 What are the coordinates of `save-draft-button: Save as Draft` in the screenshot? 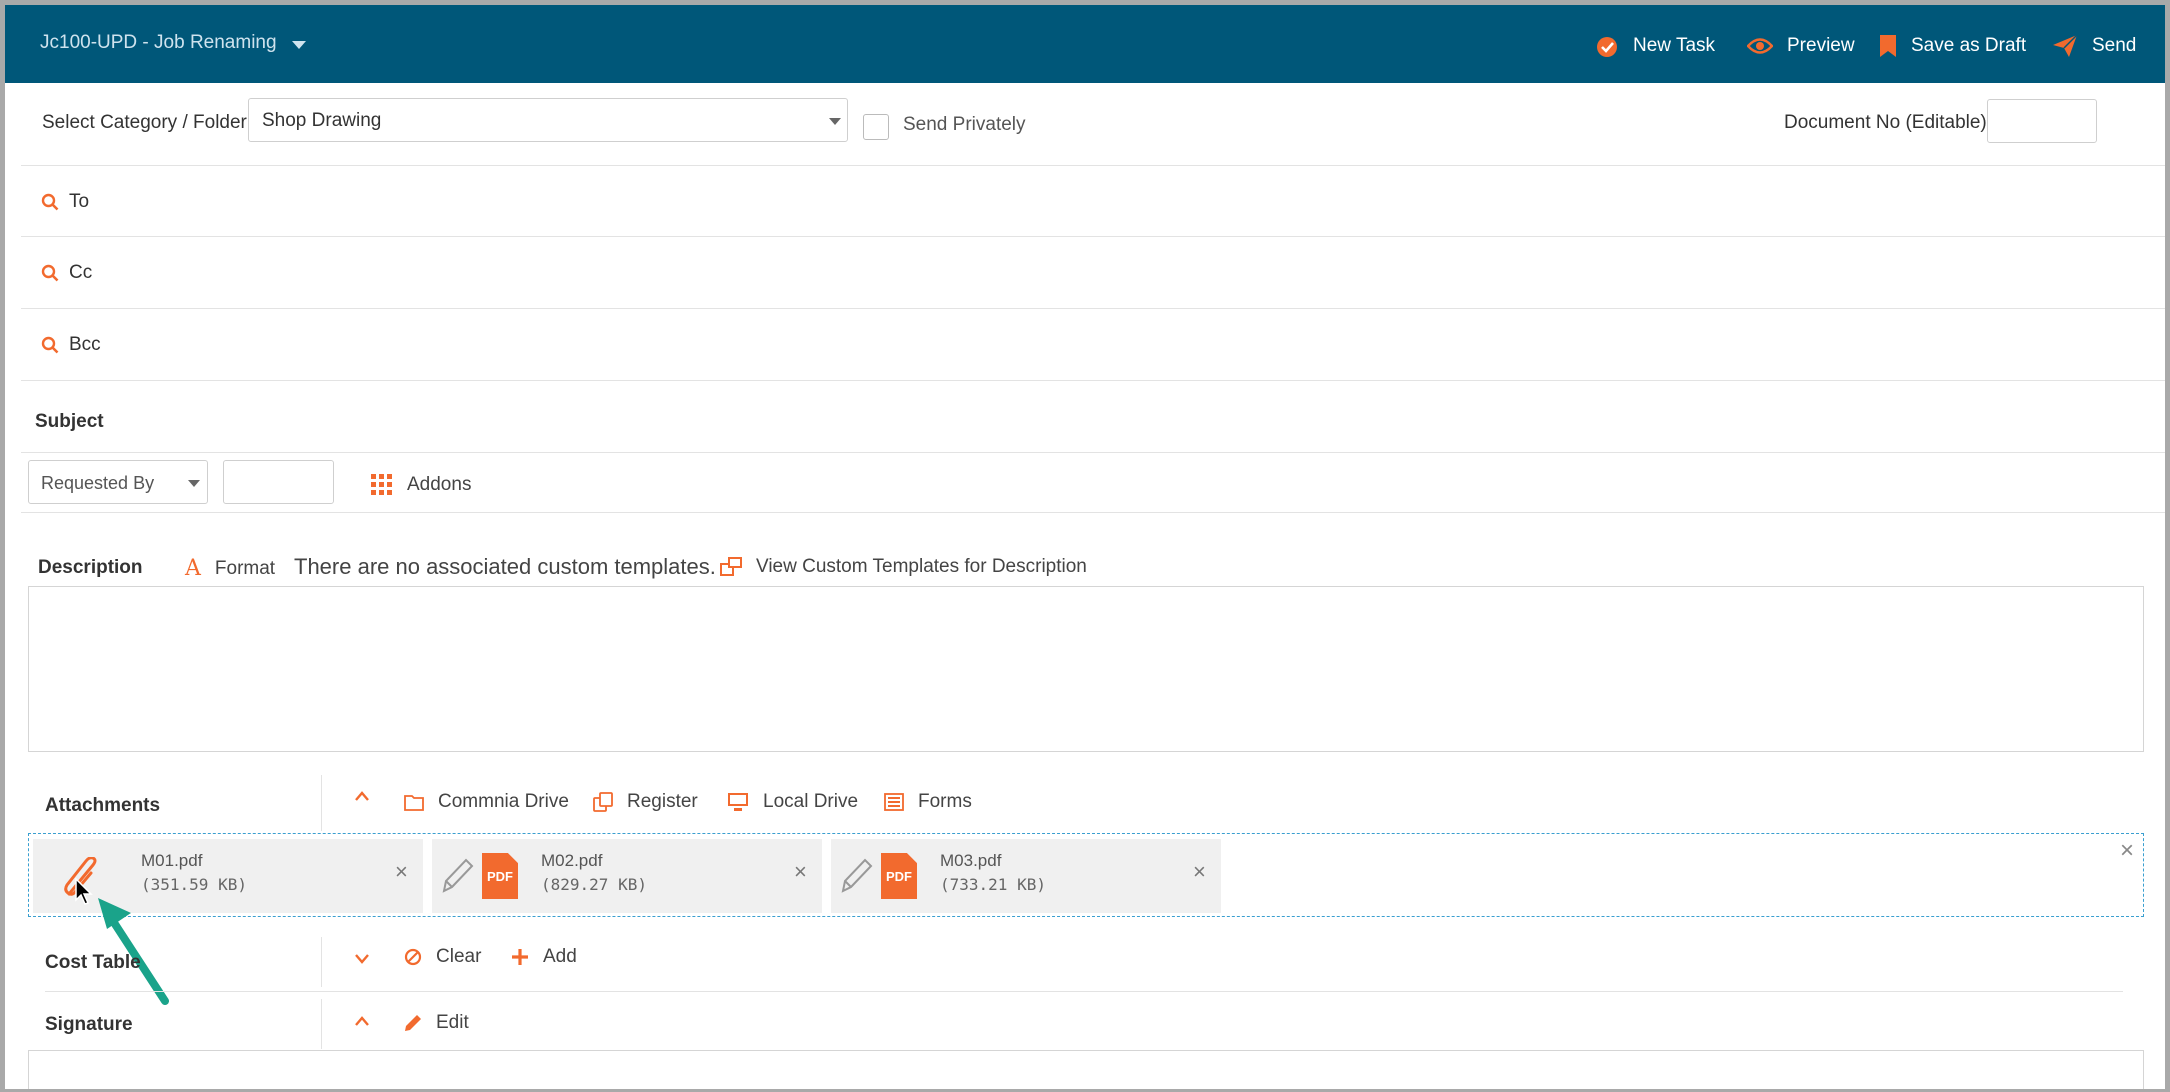 It's located at (1952, 46).